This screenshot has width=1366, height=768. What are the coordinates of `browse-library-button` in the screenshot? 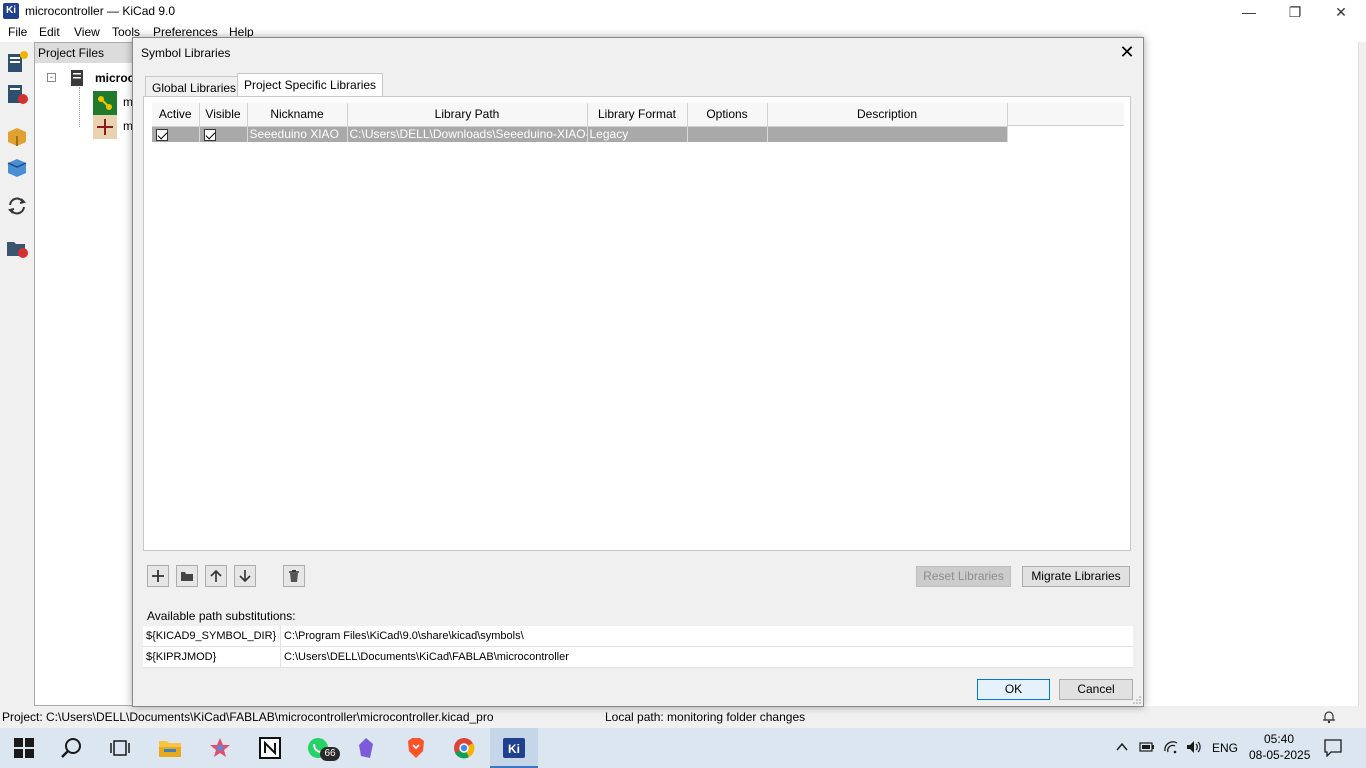 It's located at (187, 576).